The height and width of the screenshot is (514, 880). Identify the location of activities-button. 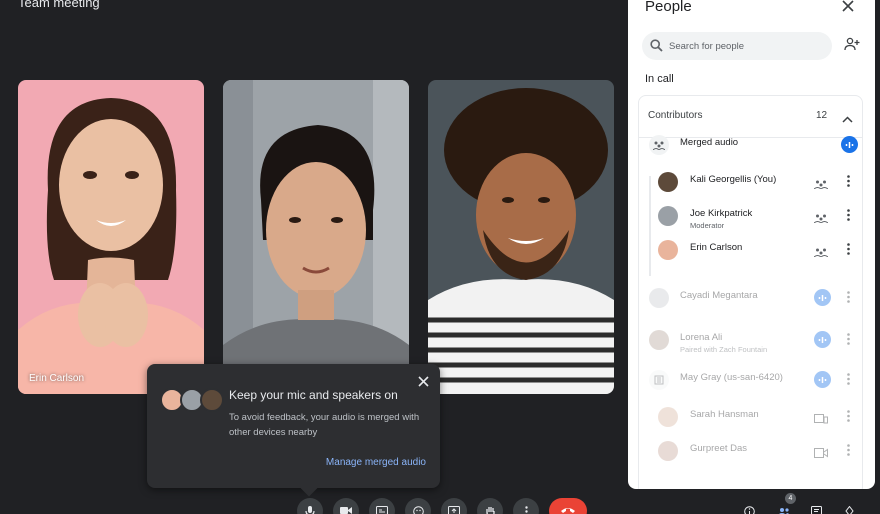
(849, 509).